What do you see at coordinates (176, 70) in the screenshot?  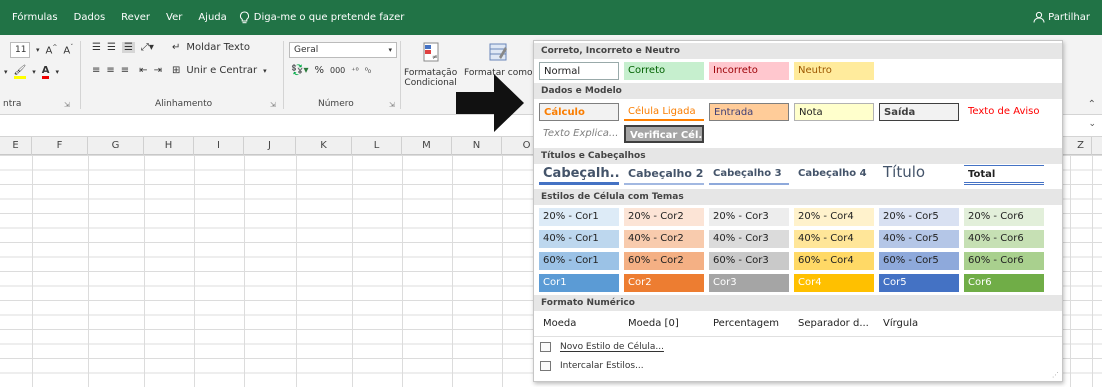 I see `merge-center-icon: ⊞` at bounding box center [176, 70].